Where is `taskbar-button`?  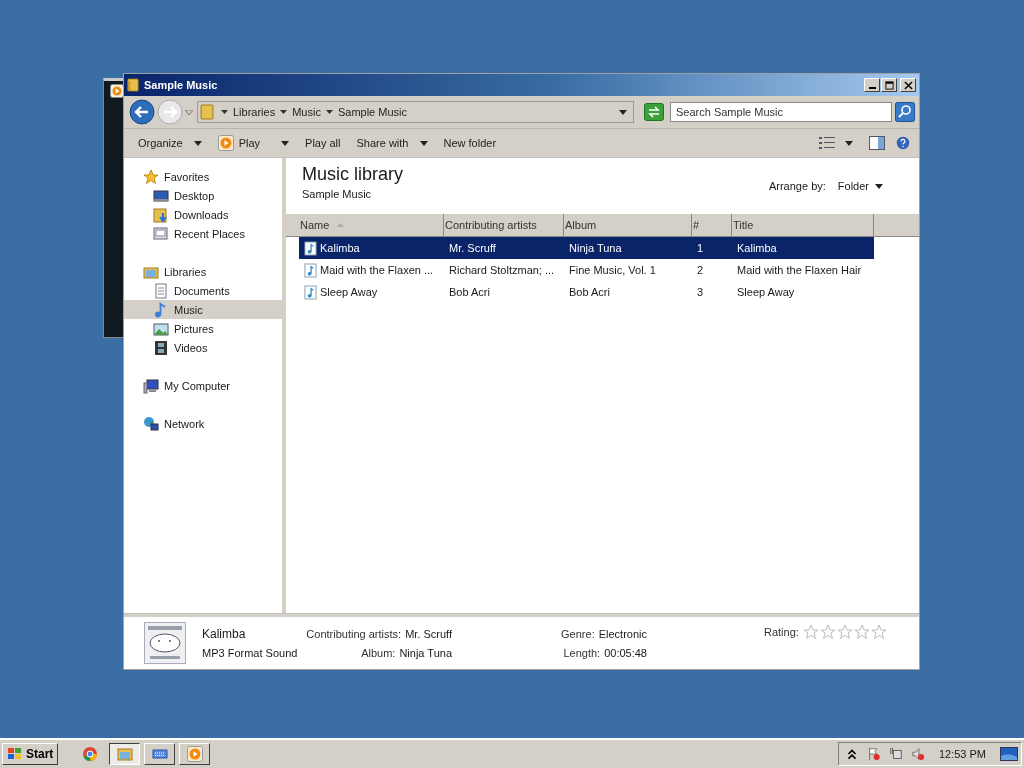
taskbar-button is located at coordinates (125, 754).